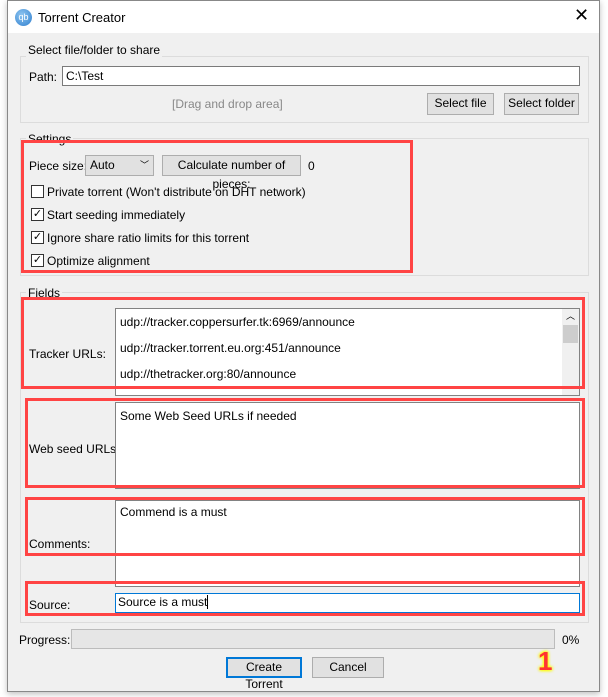  I want to click on drag-drop-area: [Drag and drop area], so click(227, 104).